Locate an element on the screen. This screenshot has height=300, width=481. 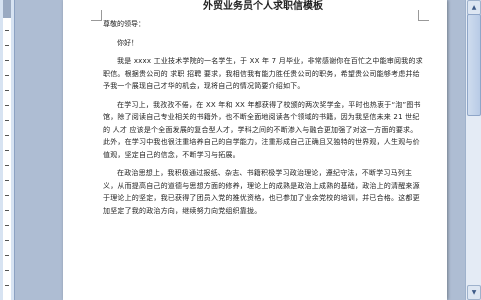
margin-corner-marker is located at coordinates (96, 15).